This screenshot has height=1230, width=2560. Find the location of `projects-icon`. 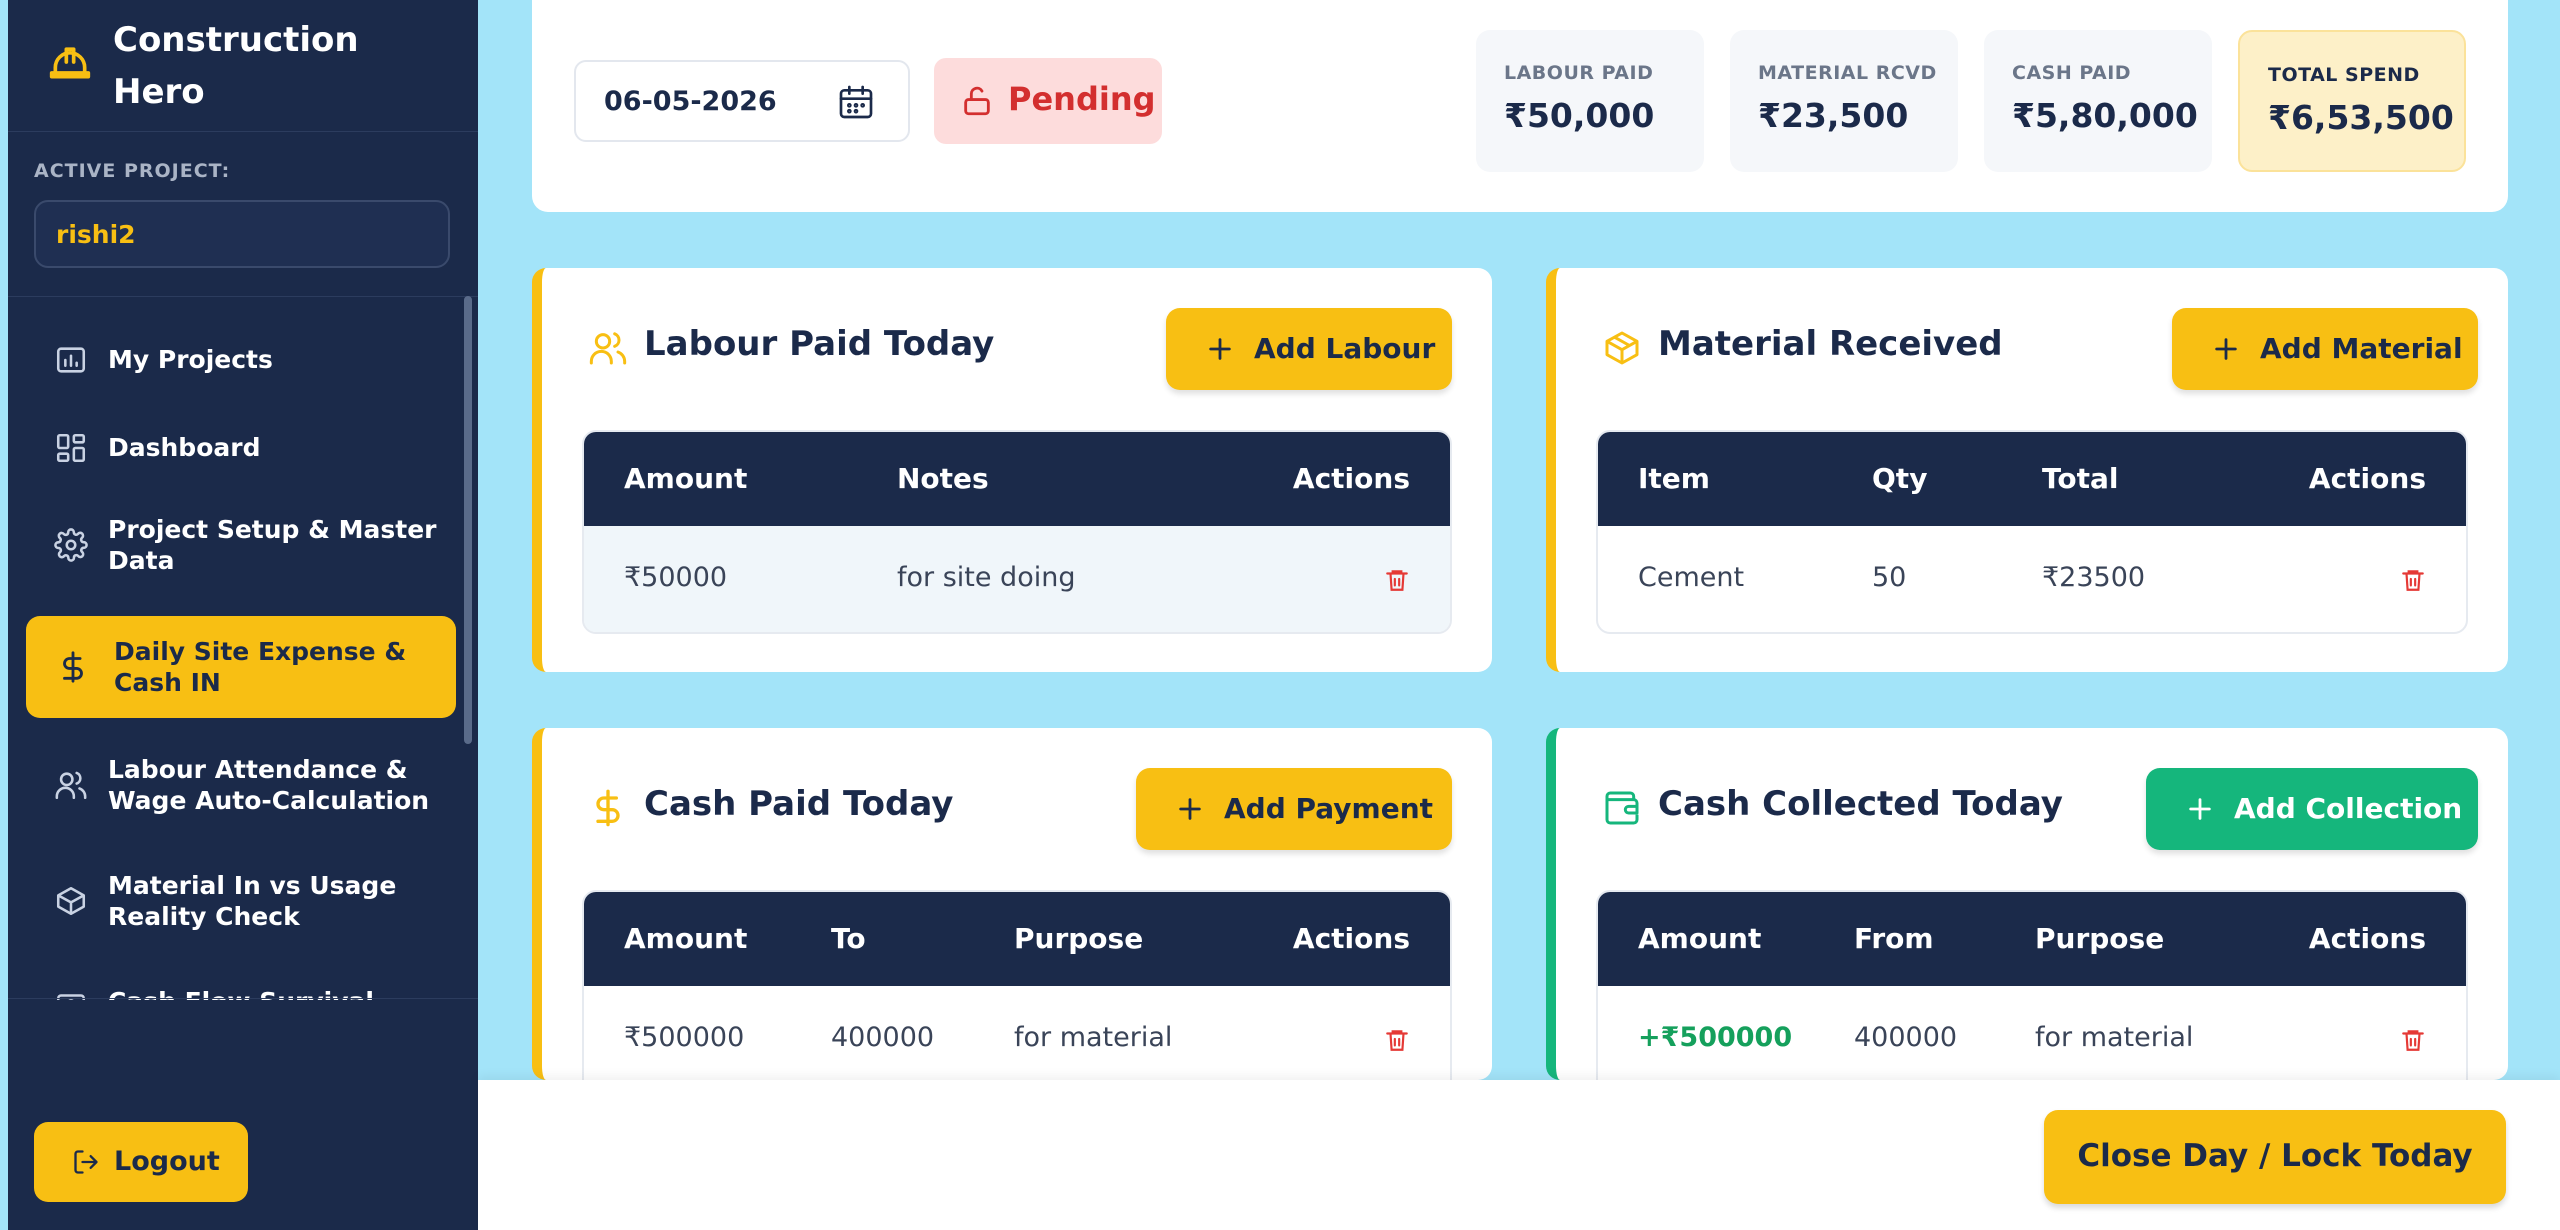

projects-icon is located at coordinates (71, 360).